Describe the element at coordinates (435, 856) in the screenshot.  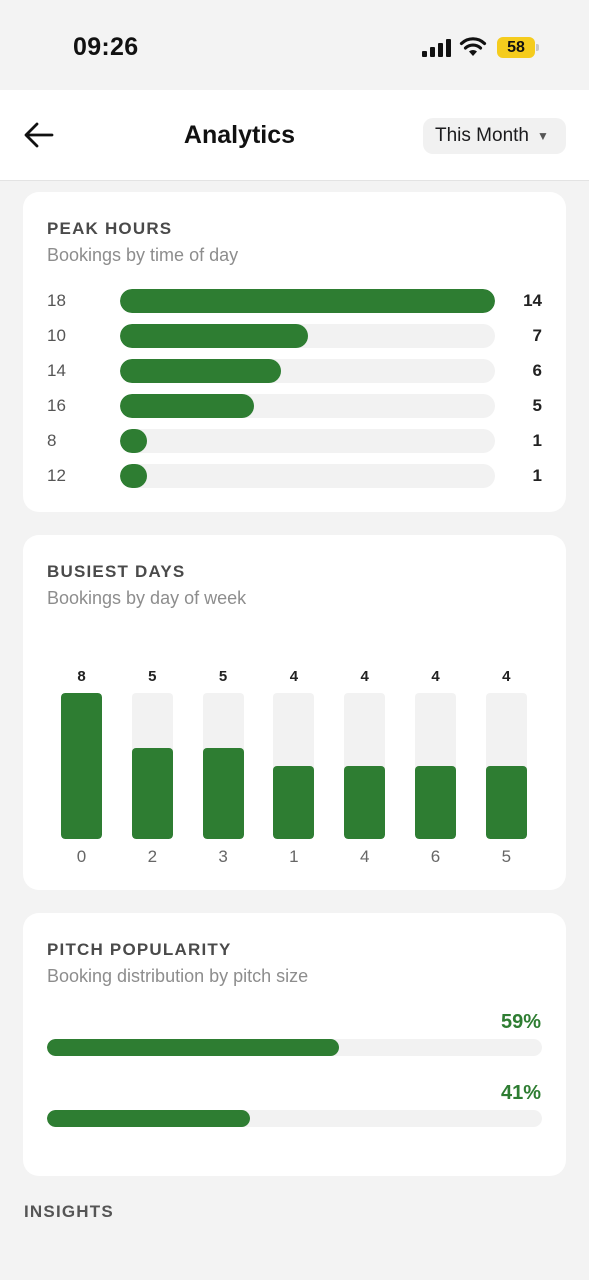
I see `day-label: 6` at that location.